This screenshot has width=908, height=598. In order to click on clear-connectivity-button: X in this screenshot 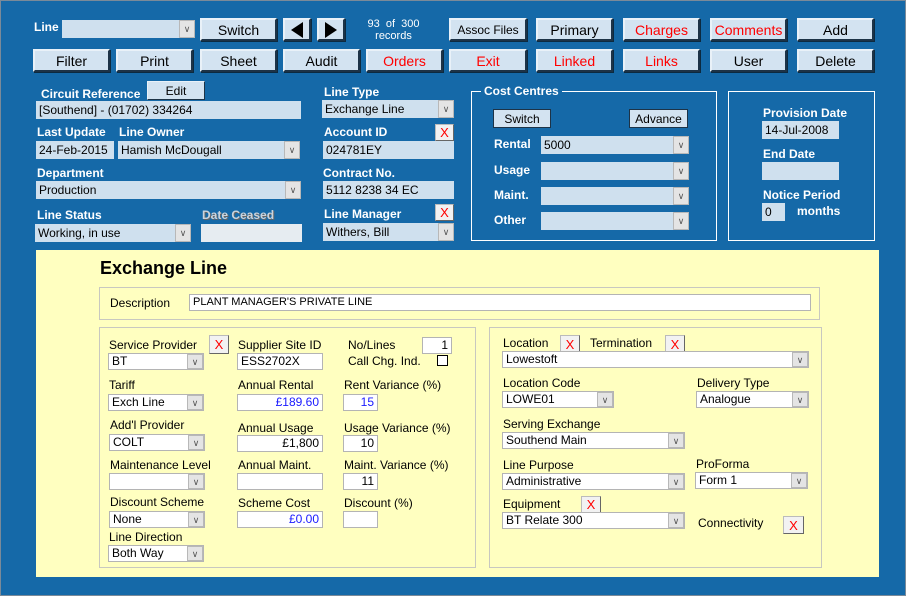, I will do `click(793, 525)`.